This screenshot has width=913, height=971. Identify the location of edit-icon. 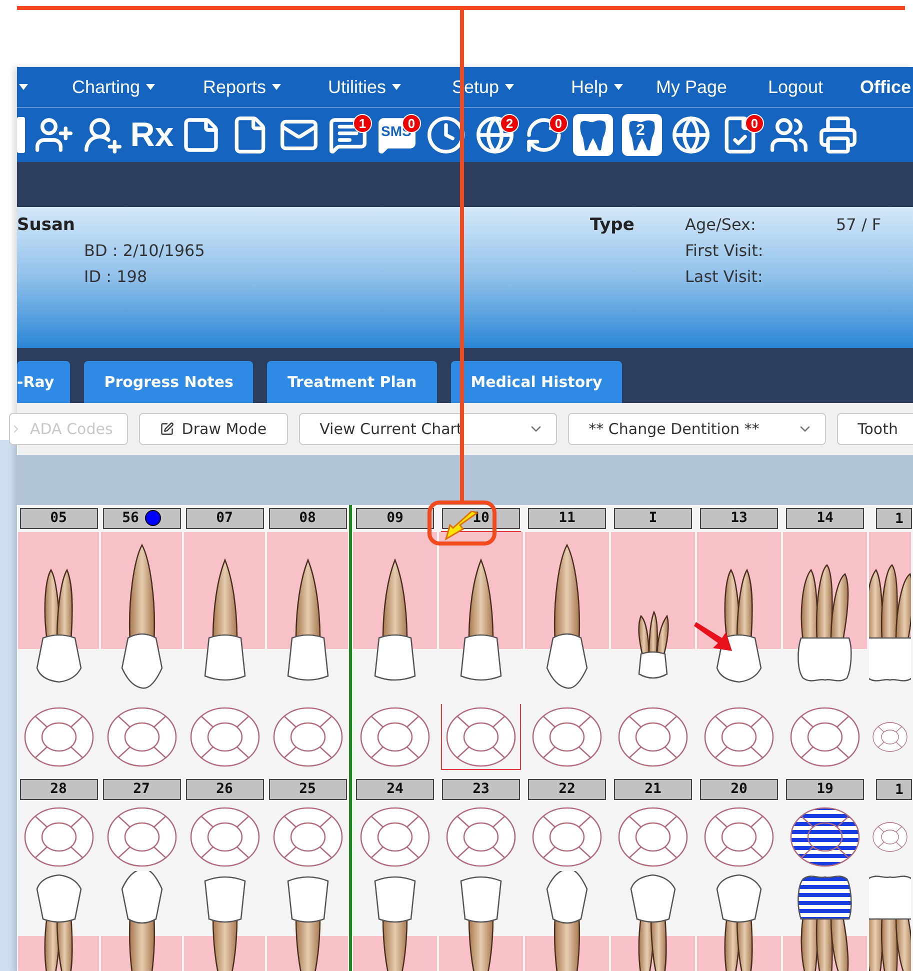
(167, 429).